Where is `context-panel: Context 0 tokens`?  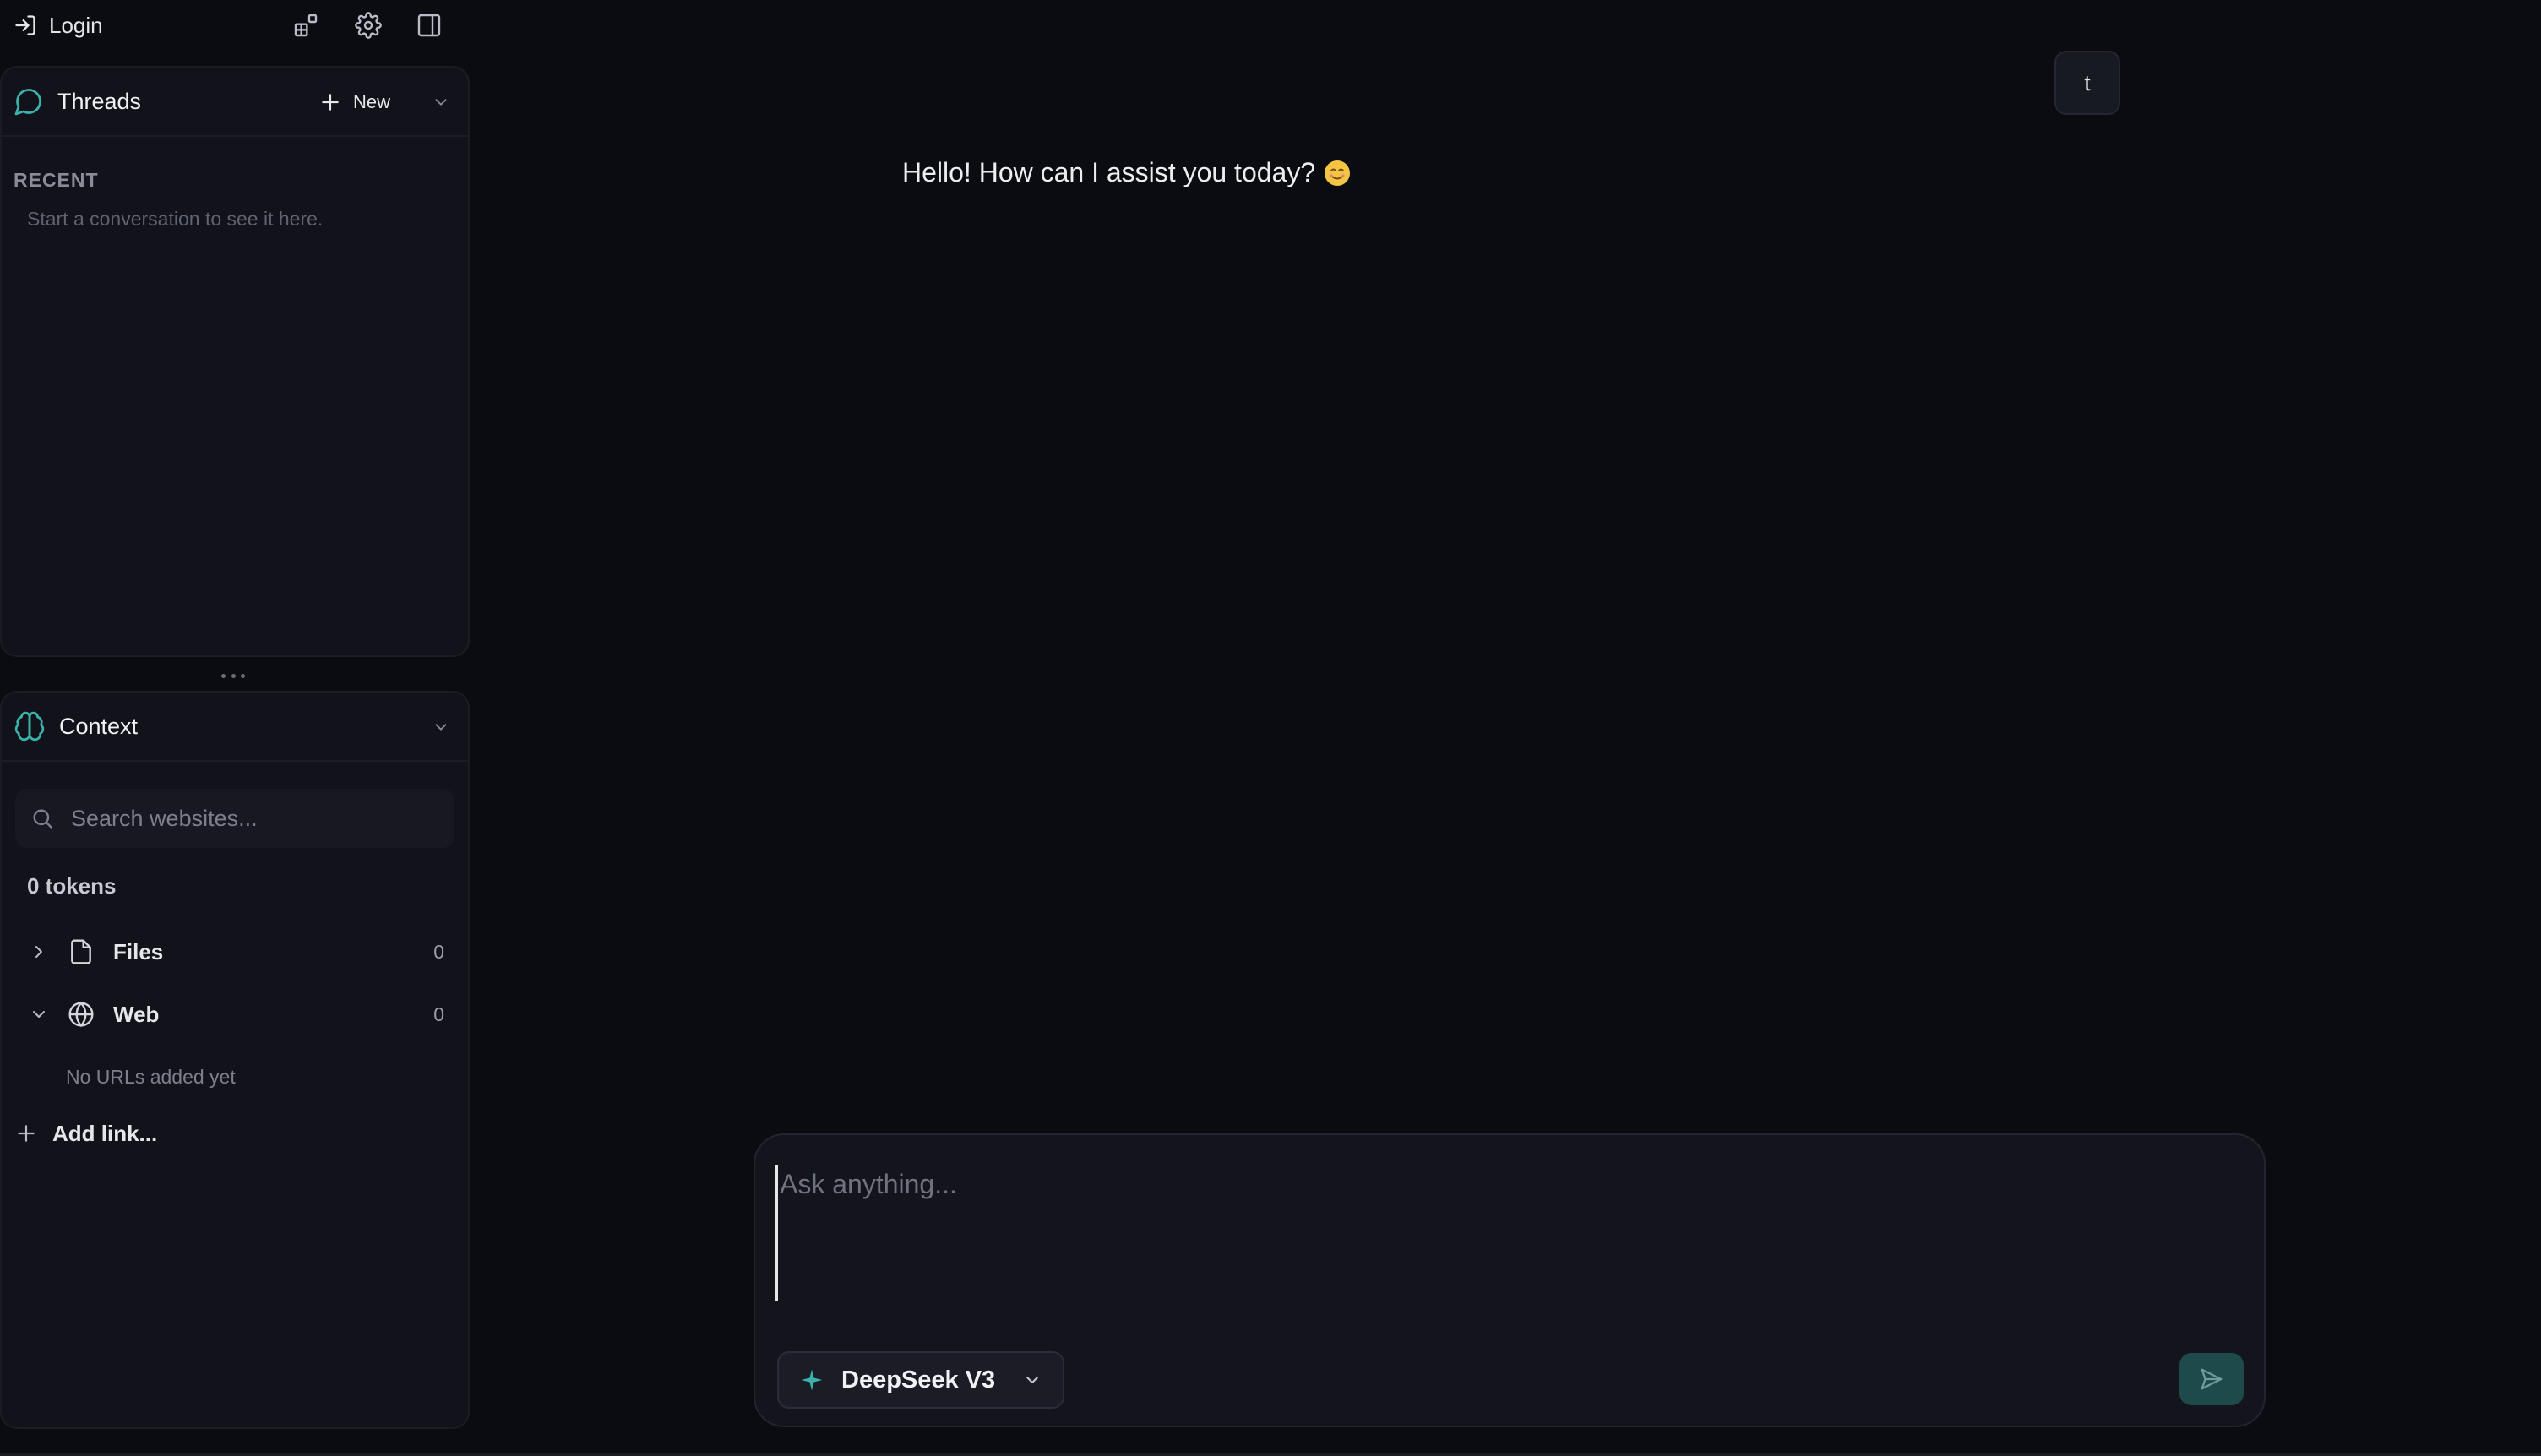
context-panel: Context 0 tokens is located at coordinates (235, 1060).